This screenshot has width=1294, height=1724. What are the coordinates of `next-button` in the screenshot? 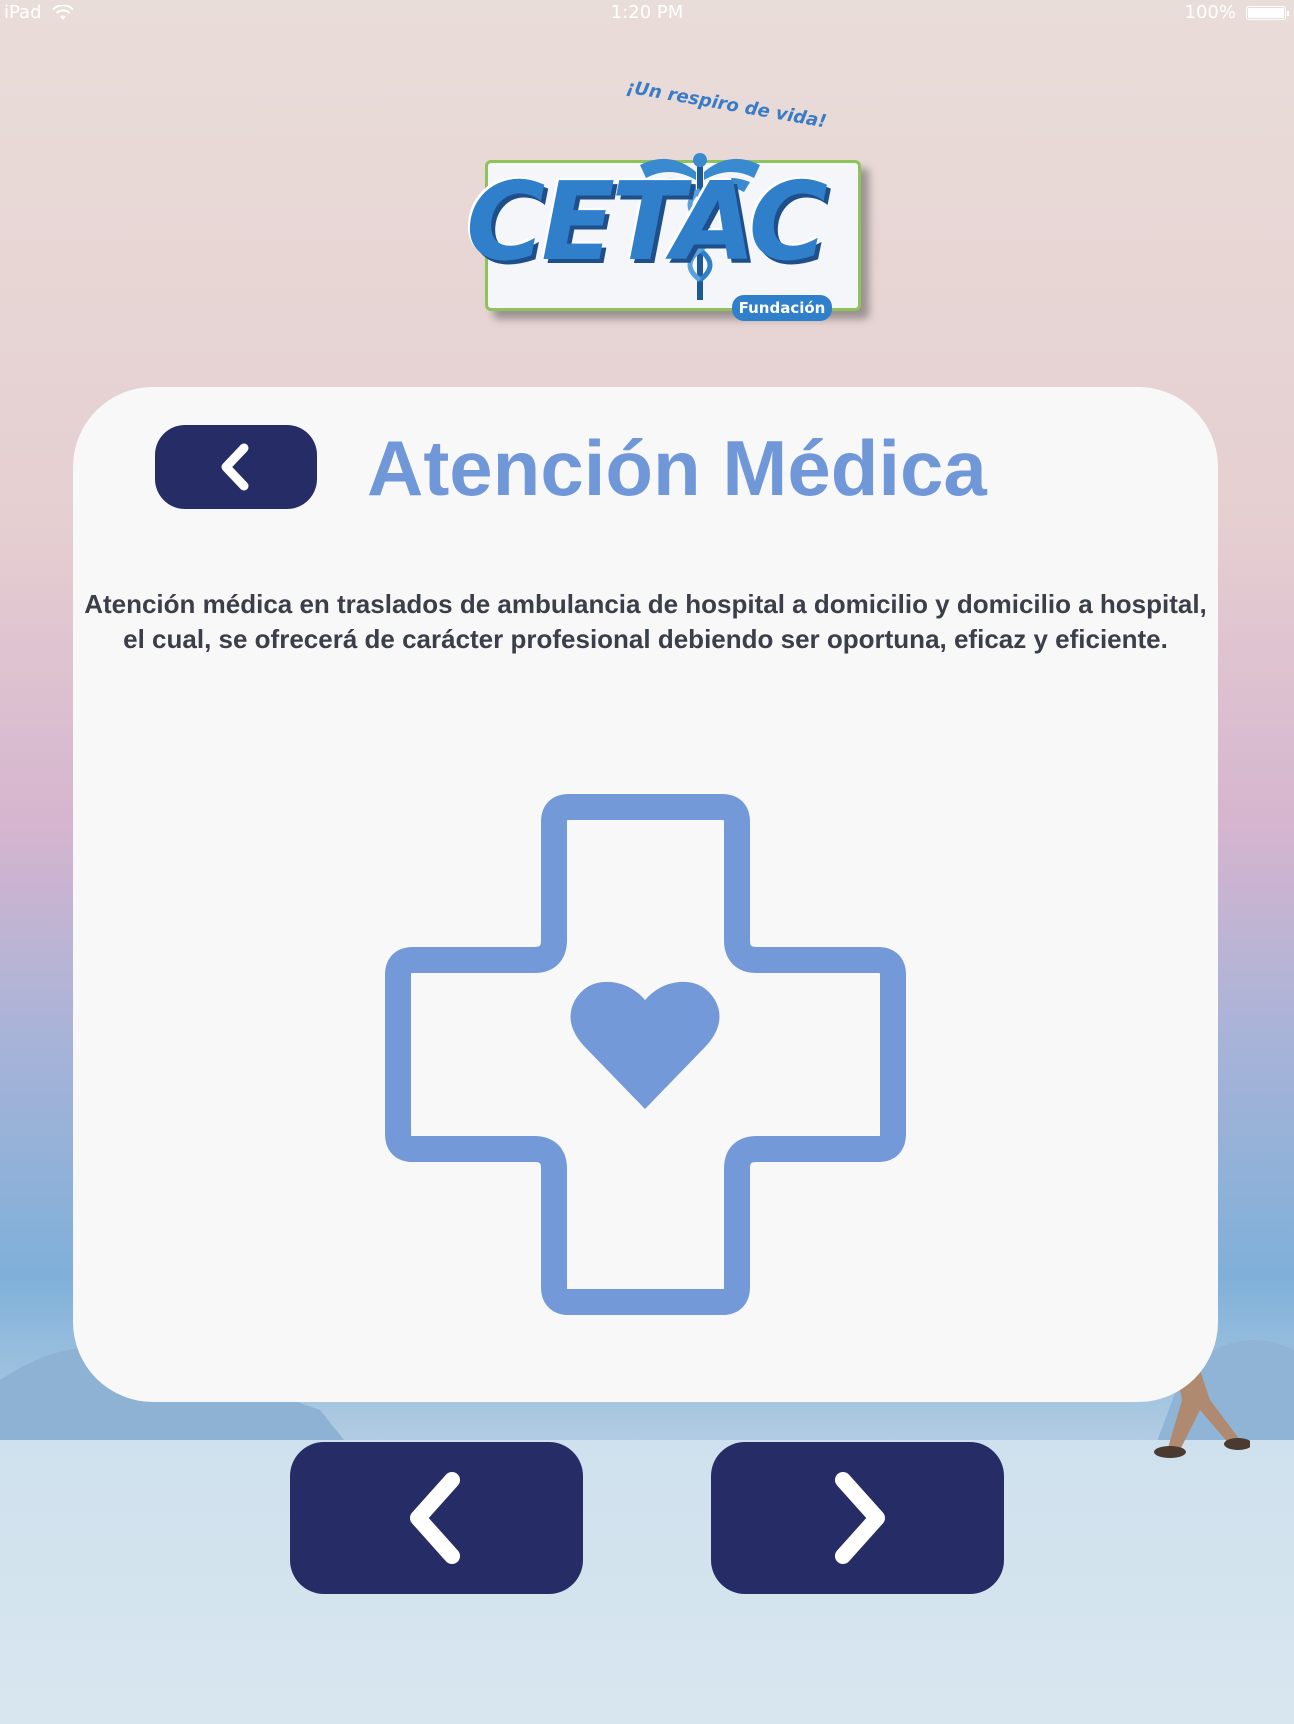 It's located at (857, 1518).